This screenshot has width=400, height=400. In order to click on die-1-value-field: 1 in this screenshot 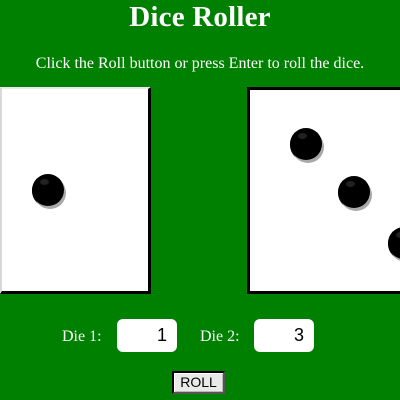, I will do `click(147, 335)`.